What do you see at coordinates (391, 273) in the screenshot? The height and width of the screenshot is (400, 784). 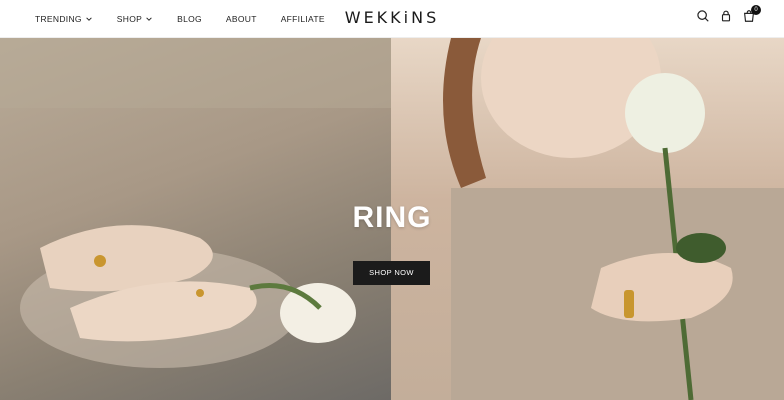 I see `shop-now-button: SHOP NOW` at bounding box center [391, 273].